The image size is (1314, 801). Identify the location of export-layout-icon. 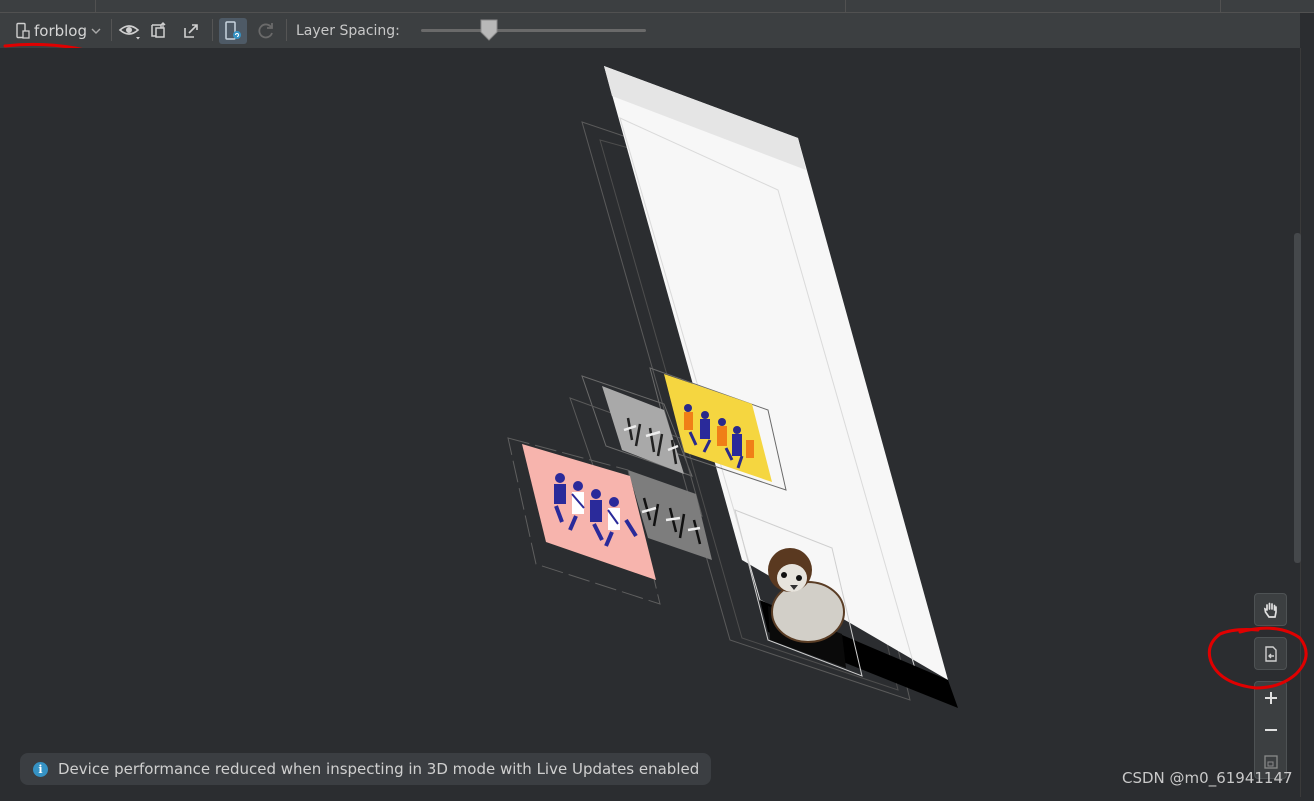
(158, 30).